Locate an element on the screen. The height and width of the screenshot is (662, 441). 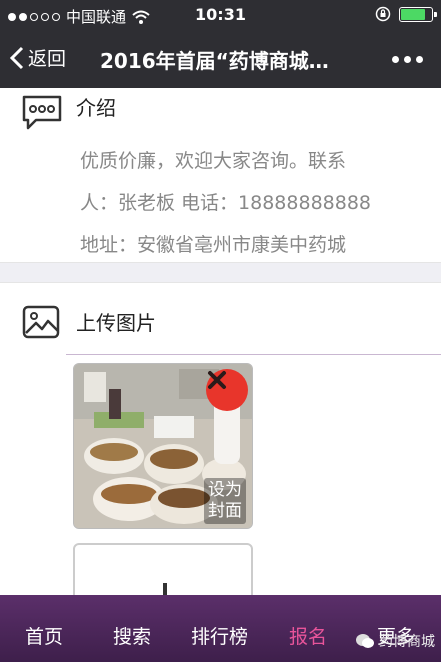
image-icon is located at coordinates (41, 324).